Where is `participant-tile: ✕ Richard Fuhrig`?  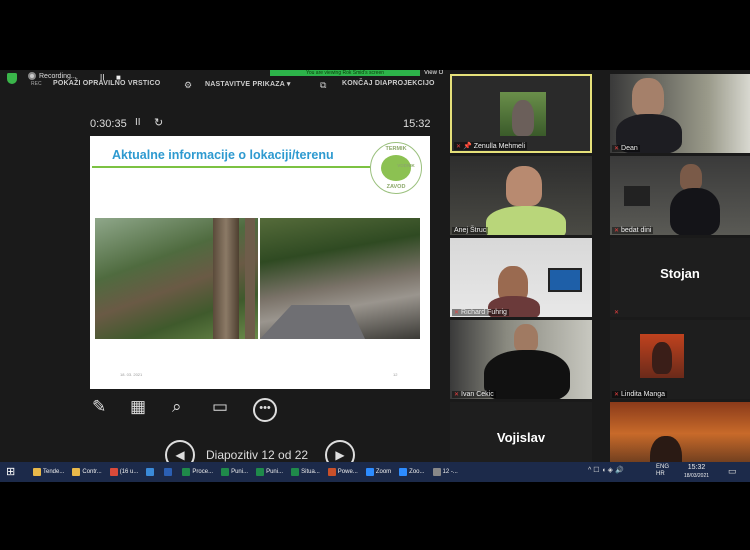
participant-tile: ✕ Richard Fuhrig is located at coordinates (521, 277).